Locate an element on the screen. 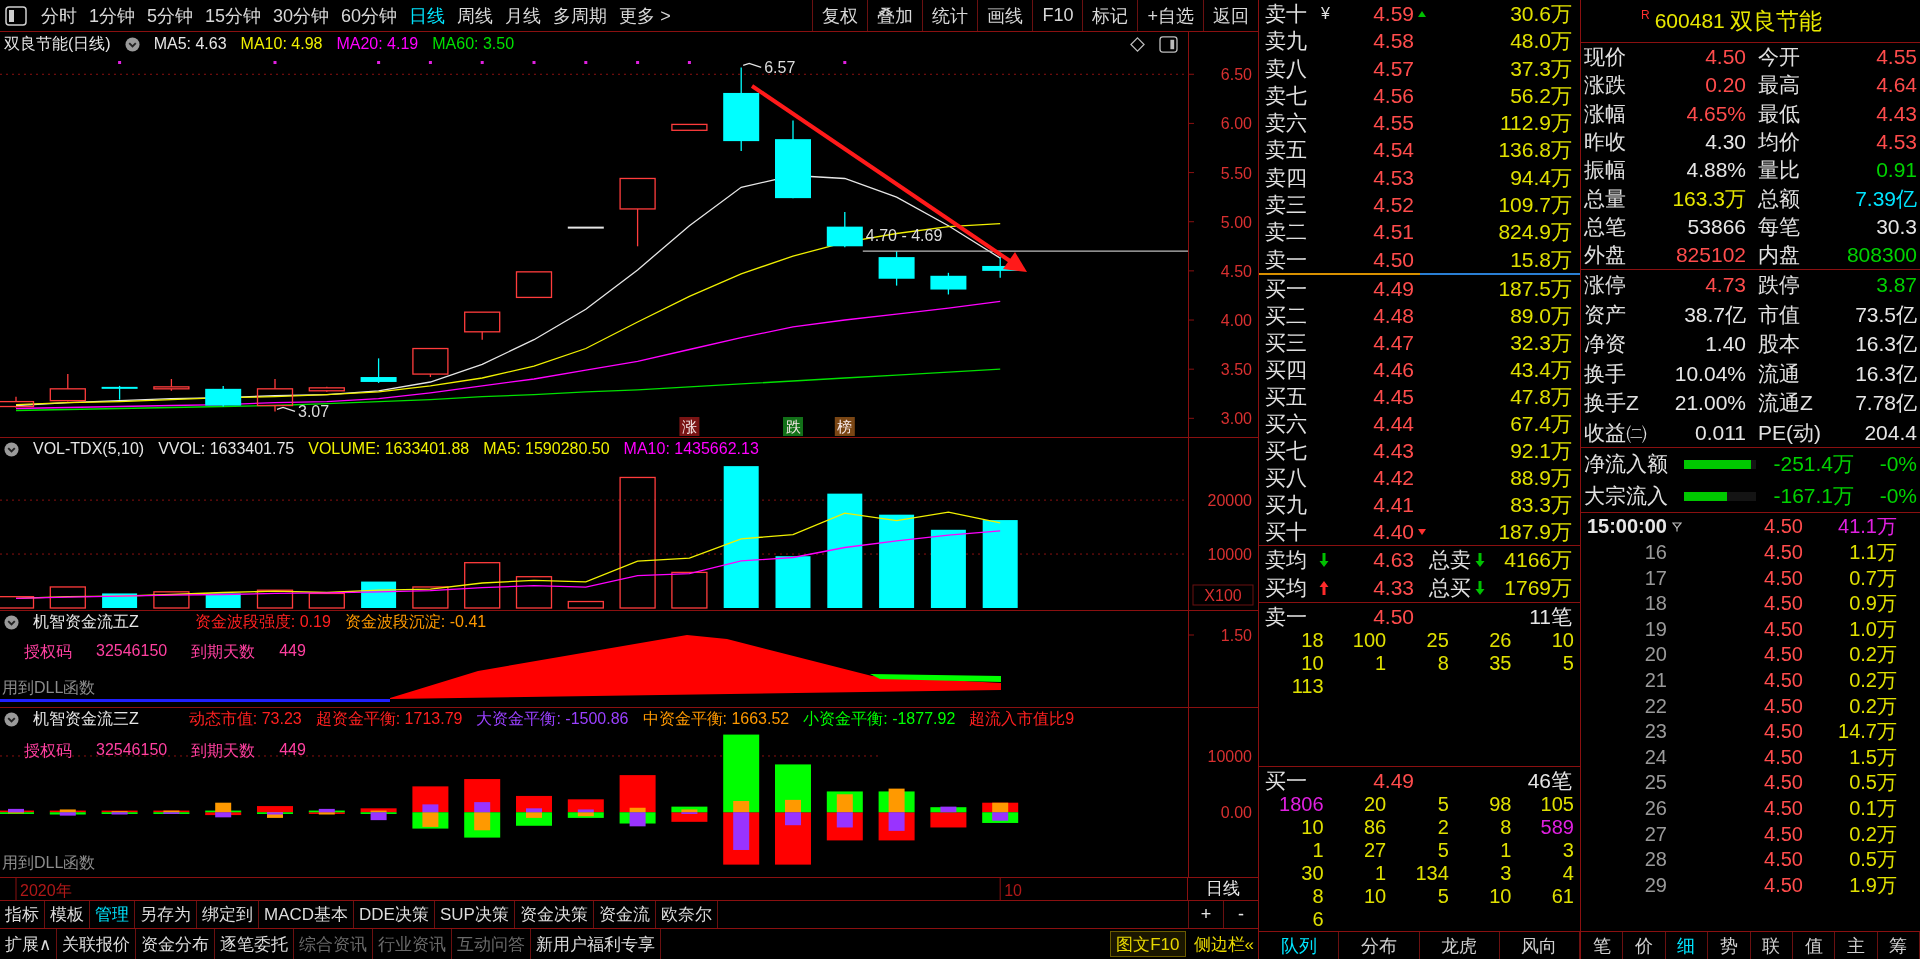 The image size is (1920, 959). zoom-button: - is located at coordinates (1240, 914).